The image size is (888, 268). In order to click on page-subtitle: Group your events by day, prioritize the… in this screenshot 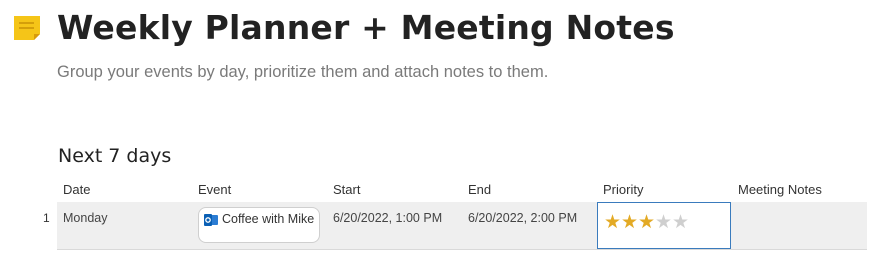, I will do `click(303, 72)`.